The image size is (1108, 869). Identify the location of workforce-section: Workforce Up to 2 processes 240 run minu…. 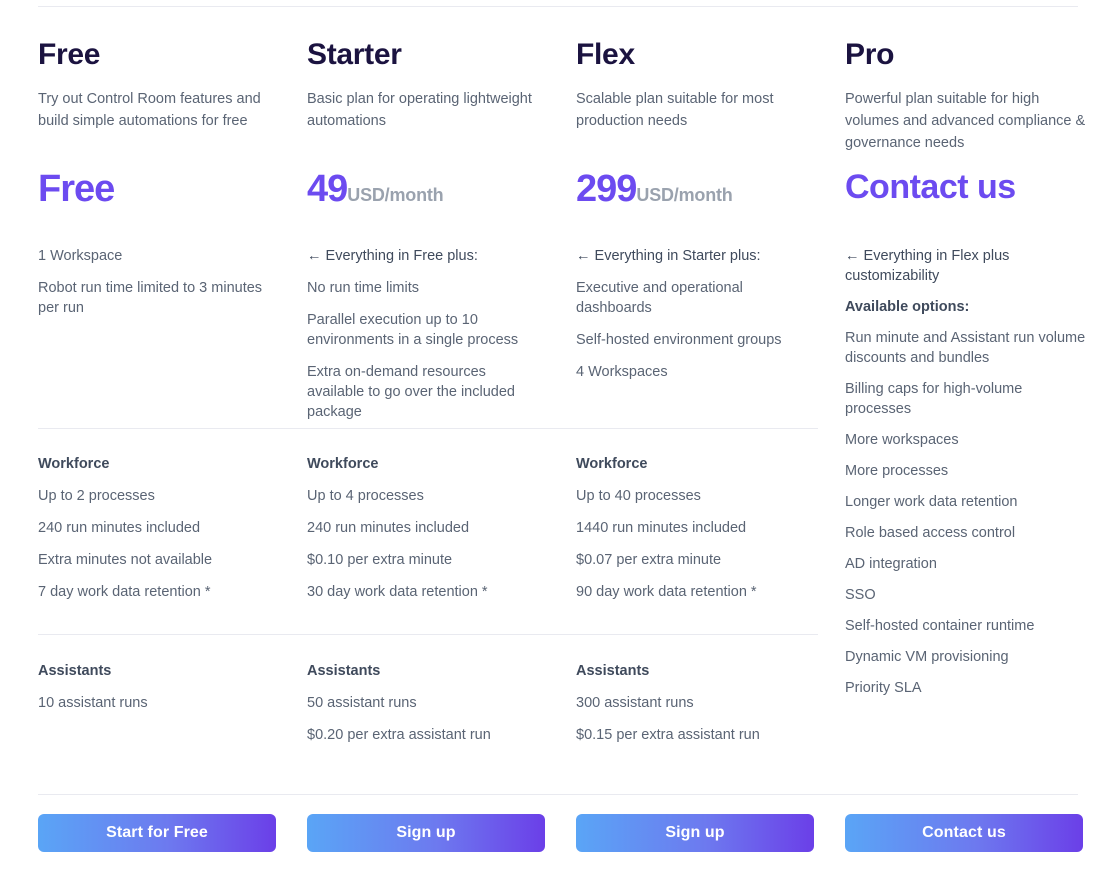
(158, 534).